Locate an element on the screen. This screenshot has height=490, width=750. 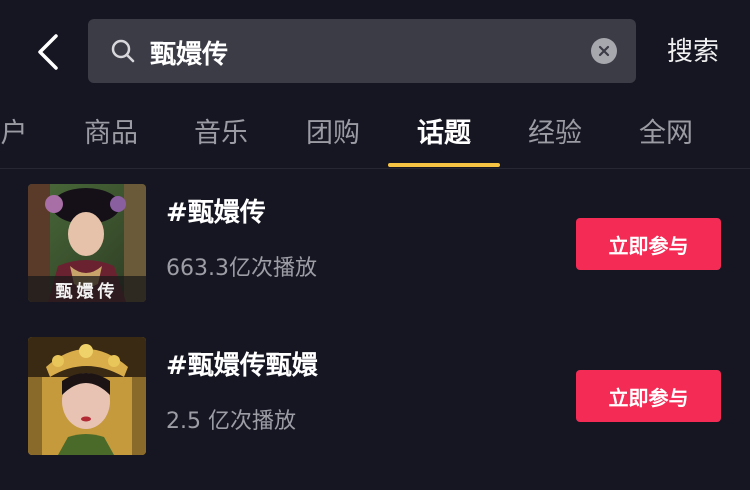
tab-music: 音乐 is located at coordinates (221, 134).